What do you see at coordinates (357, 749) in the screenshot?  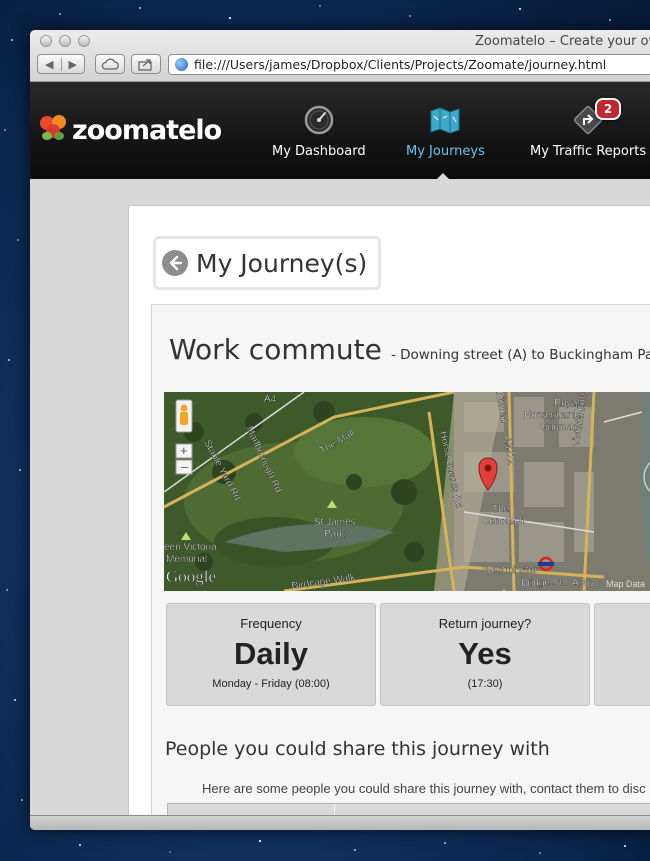 I see `share-heading: People you could share this journey with` at bounding box center [357, 749].